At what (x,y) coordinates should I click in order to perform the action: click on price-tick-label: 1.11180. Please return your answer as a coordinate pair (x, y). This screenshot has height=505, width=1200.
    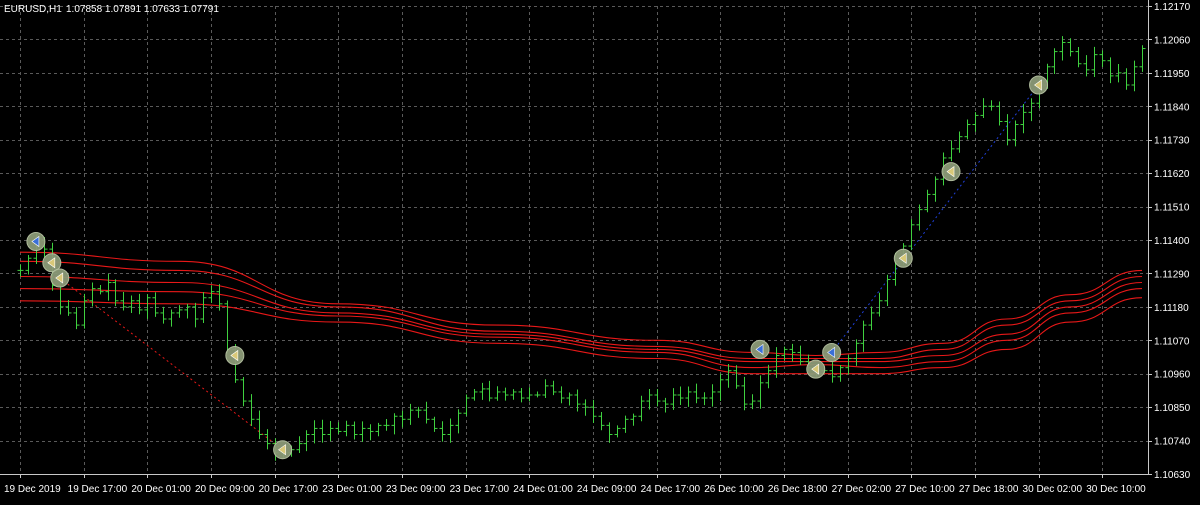
    Looking at the image, I should click on (1171, 308).